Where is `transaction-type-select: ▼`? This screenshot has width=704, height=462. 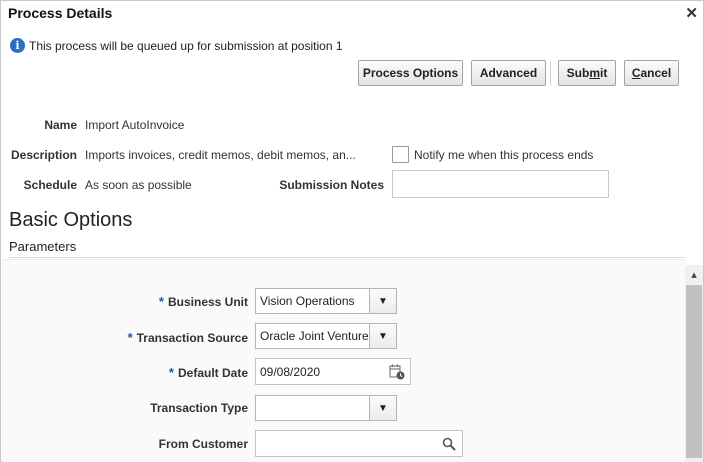 transaction-type-select: ▼ is located at coordinates (326, 408).